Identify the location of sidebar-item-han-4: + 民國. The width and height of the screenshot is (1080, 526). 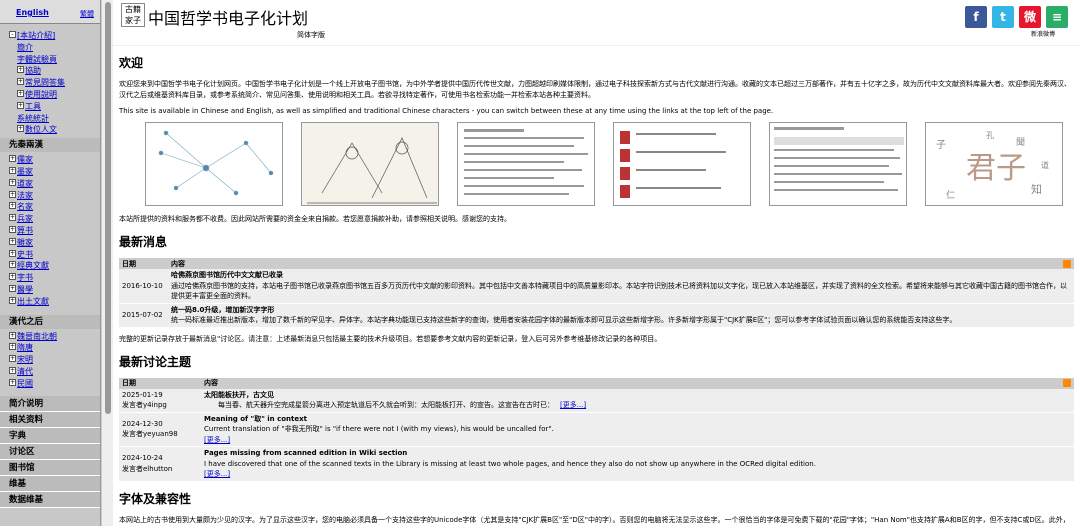
(54, 384).